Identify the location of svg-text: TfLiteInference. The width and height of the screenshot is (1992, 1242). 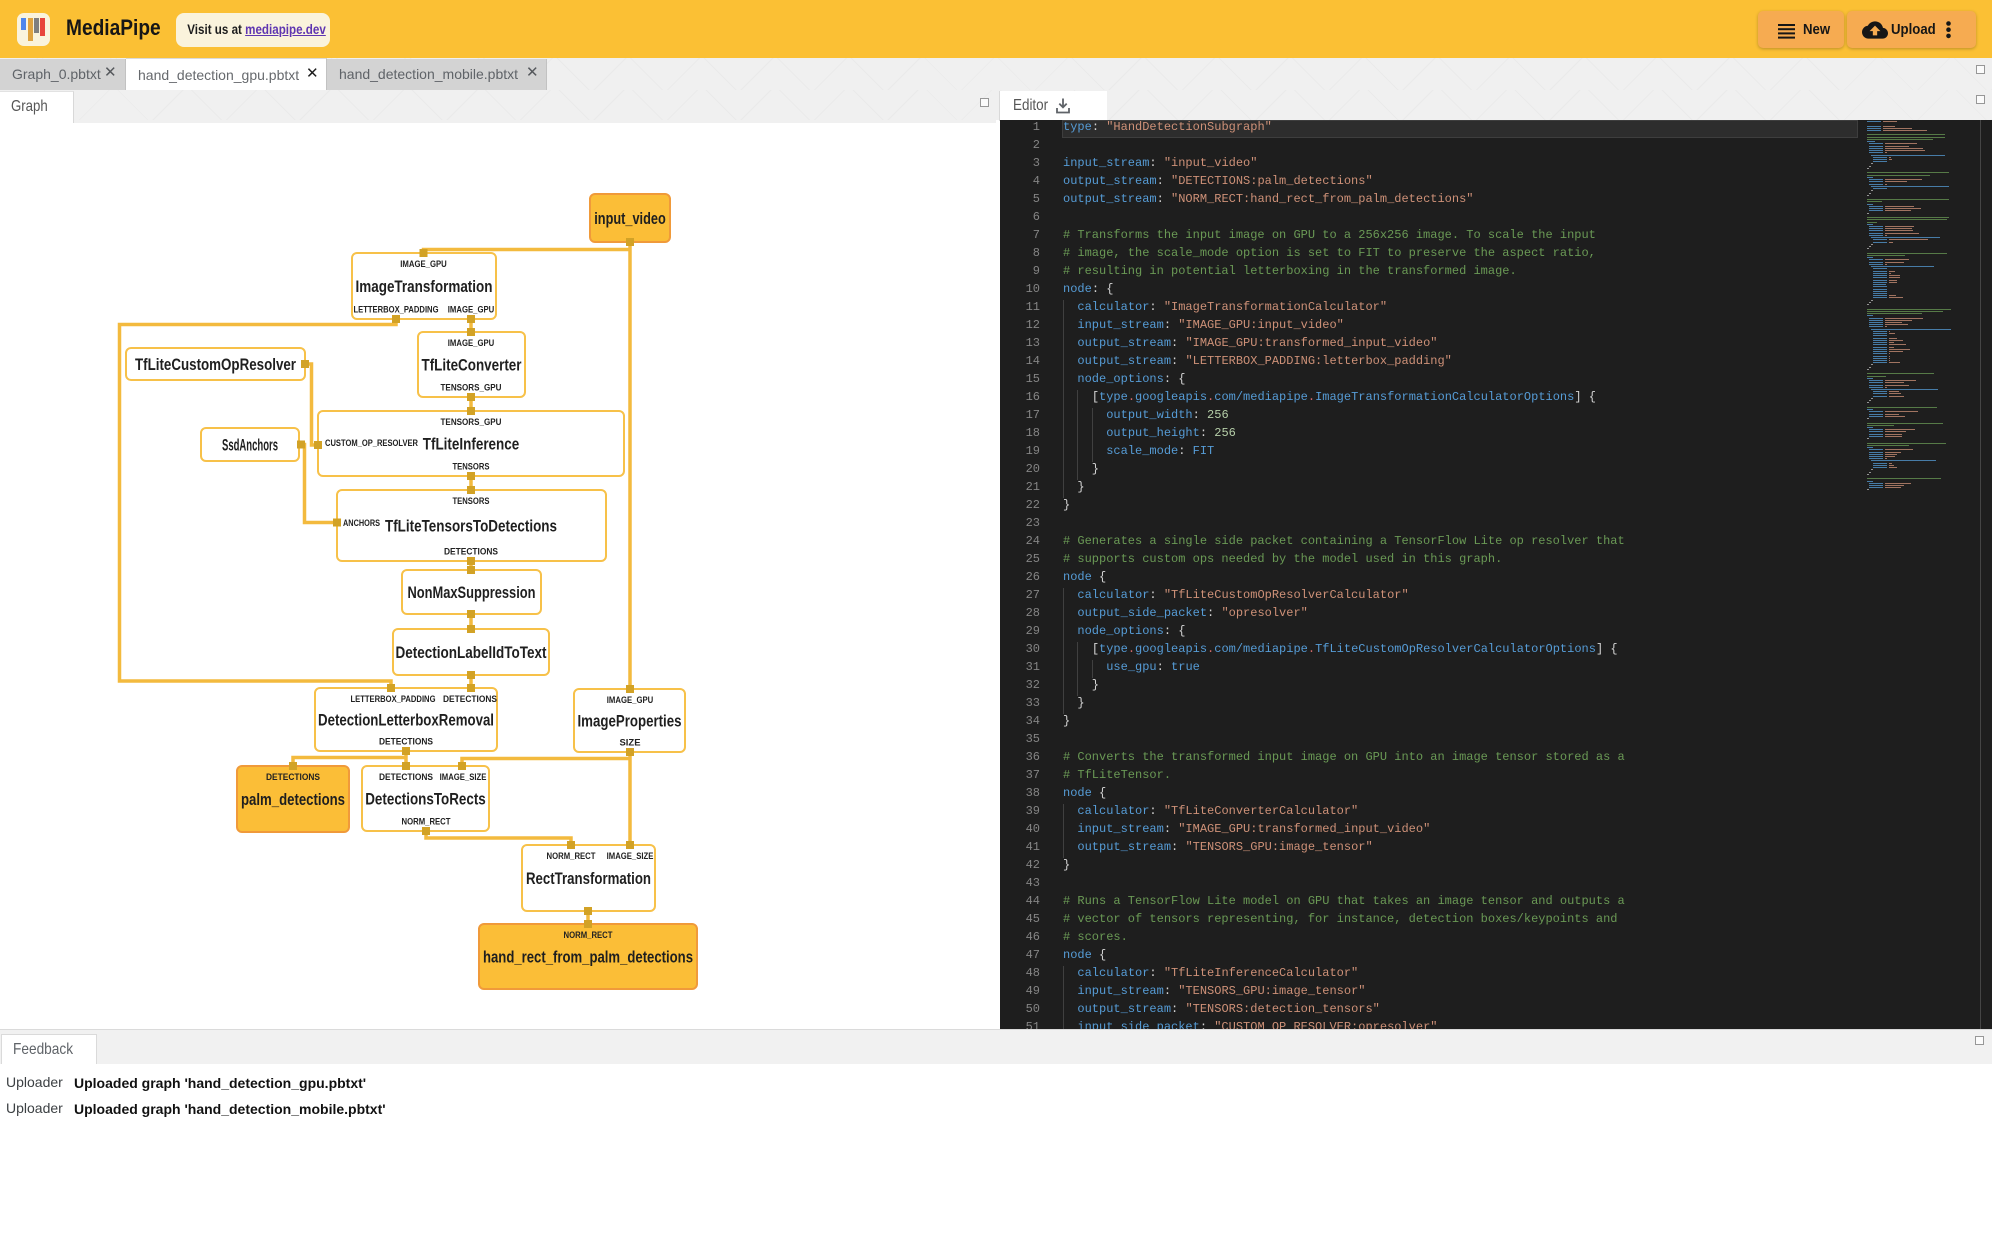
(471, 443).